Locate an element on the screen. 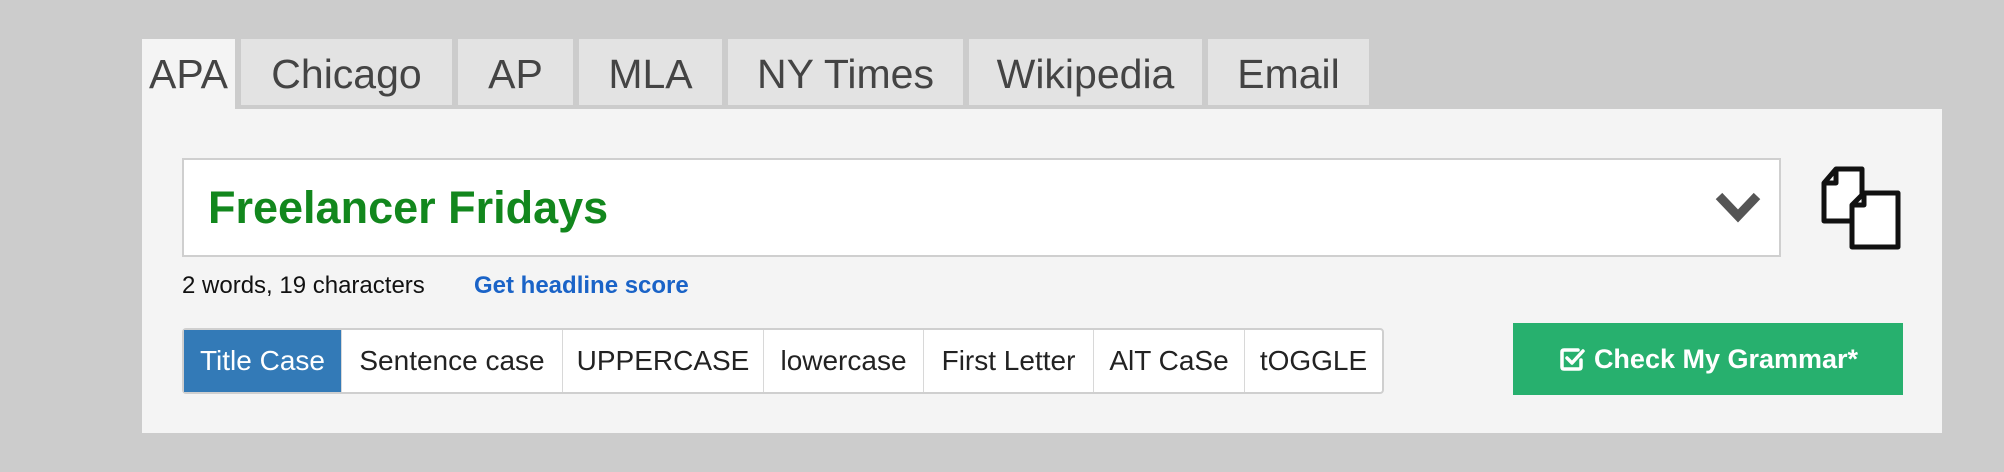  tab-ny-times: NY Times is located at coordinates (845, 72).